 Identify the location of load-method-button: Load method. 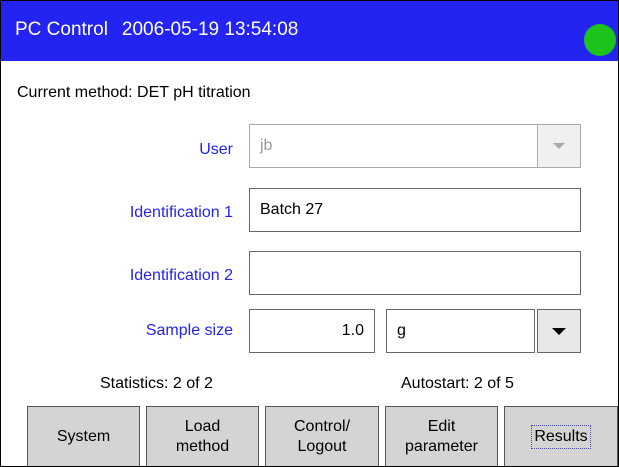
(202, 436).